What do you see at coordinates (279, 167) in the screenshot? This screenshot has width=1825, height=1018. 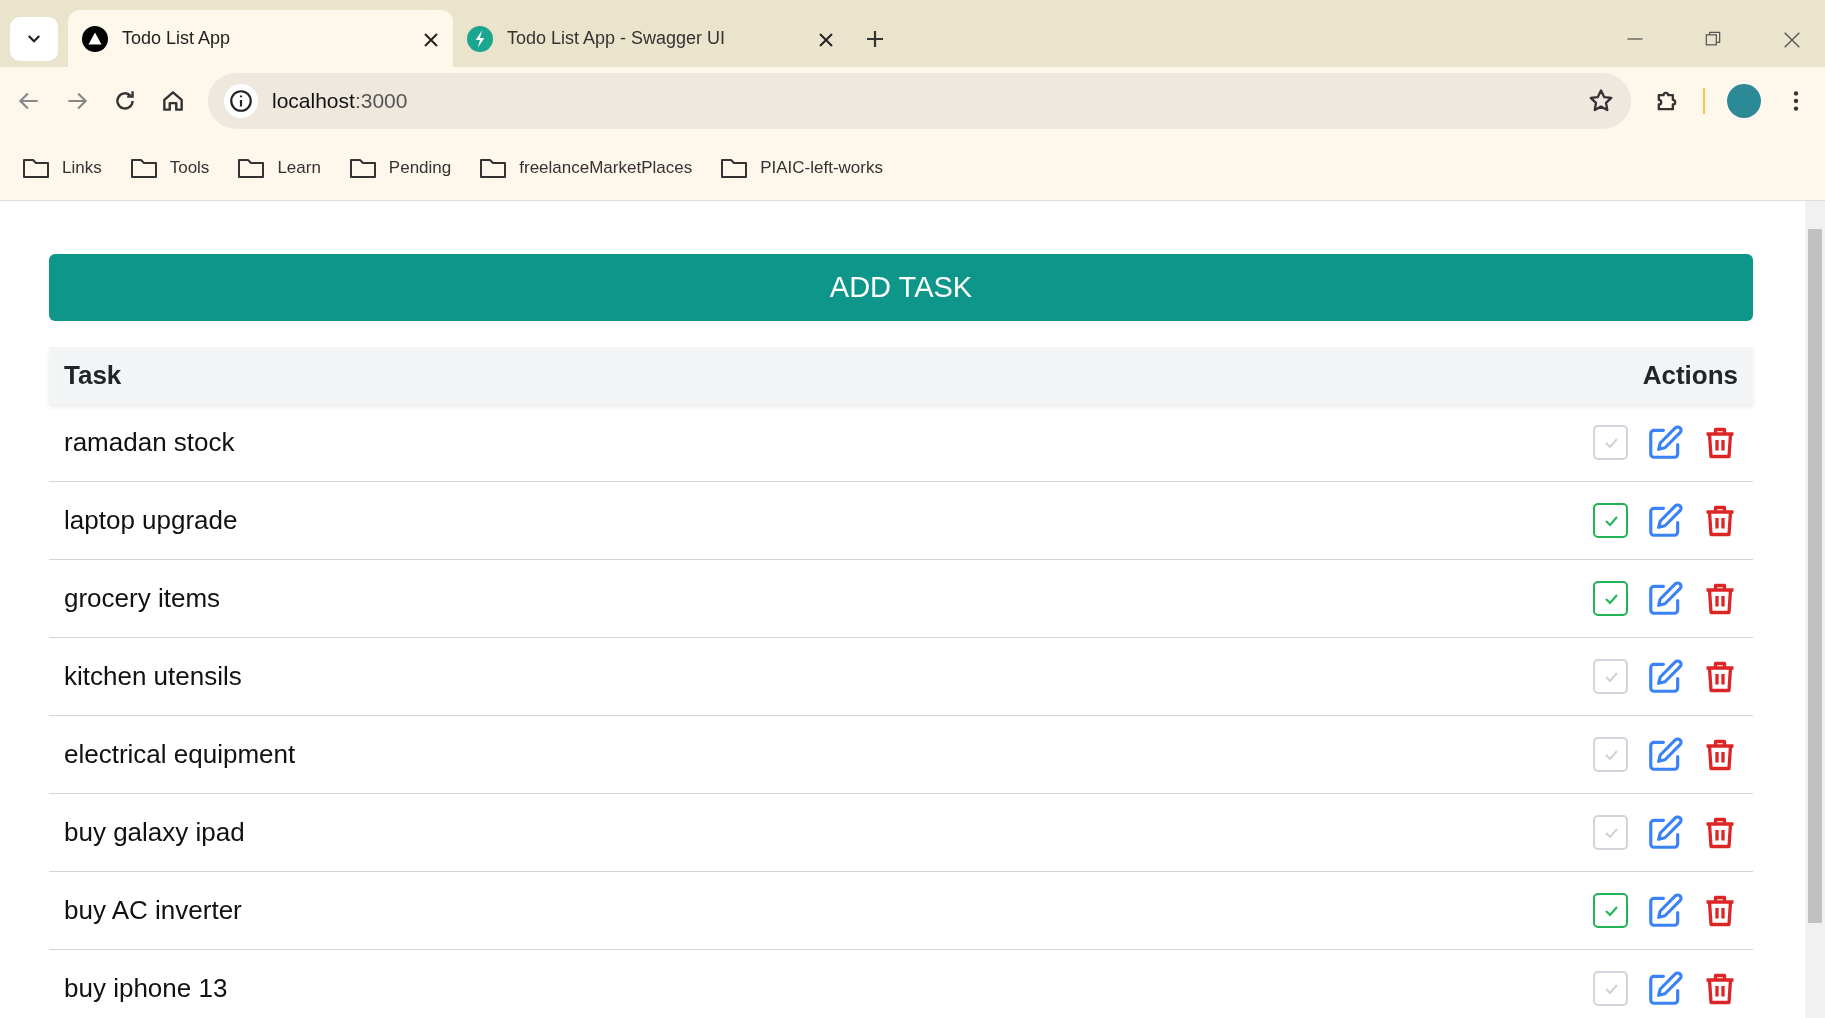 I see `bookmark: Learn` at bounding box center [279, 167].